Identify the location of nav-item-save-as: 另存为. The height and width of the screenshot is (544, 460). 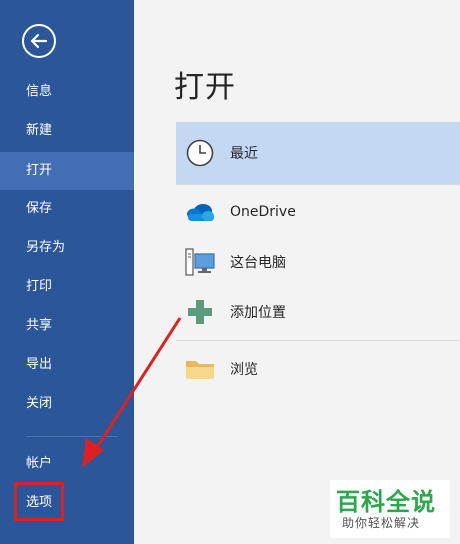
(67, 248).